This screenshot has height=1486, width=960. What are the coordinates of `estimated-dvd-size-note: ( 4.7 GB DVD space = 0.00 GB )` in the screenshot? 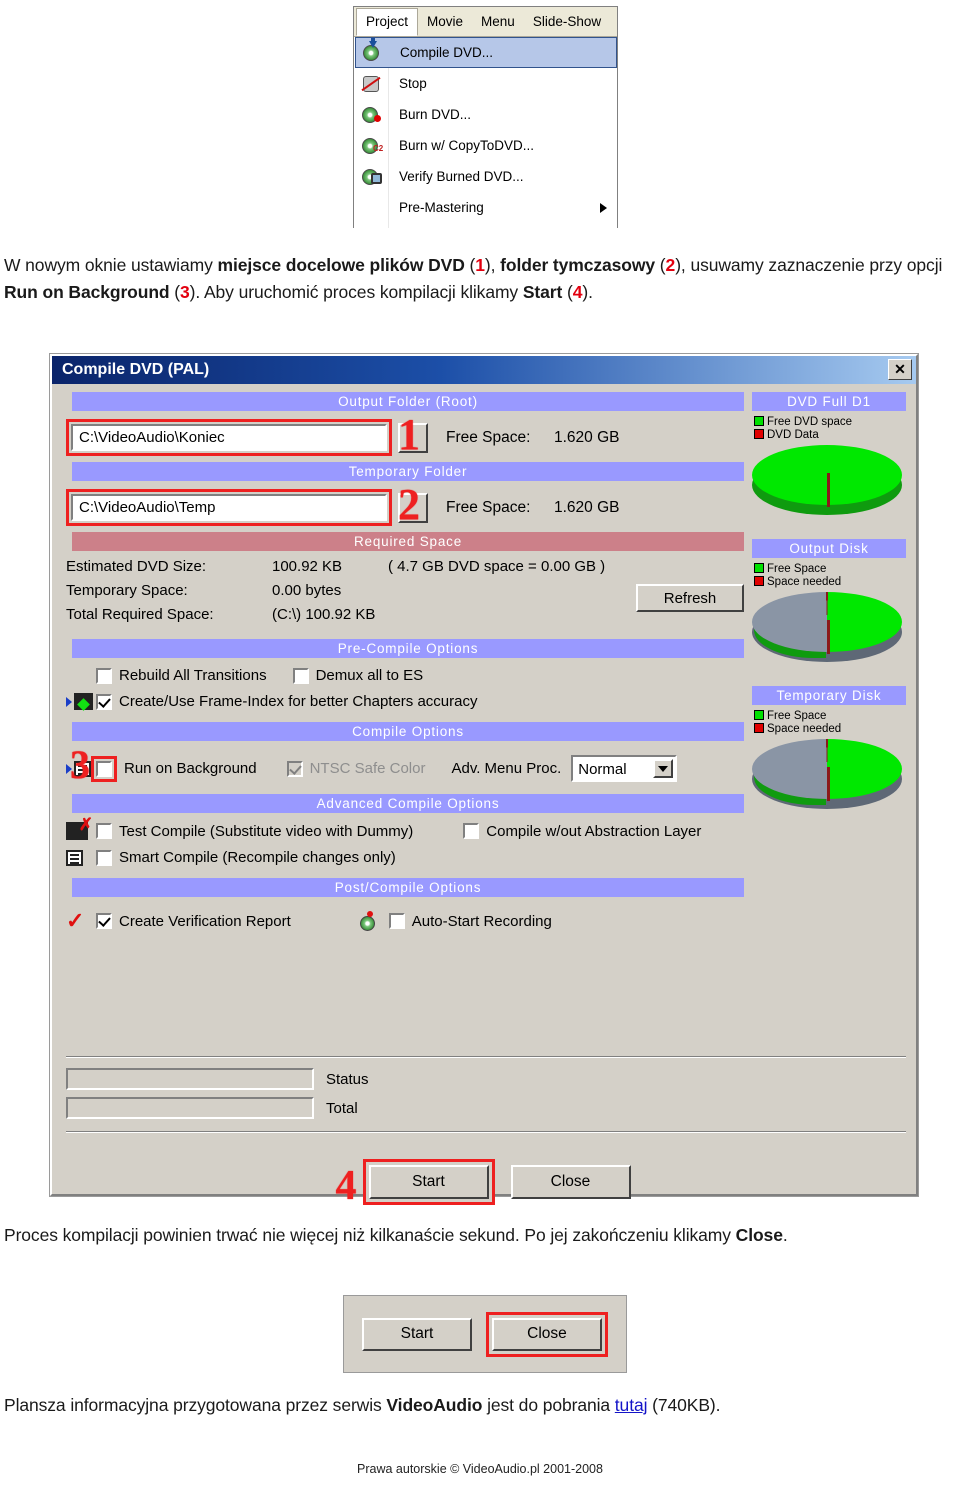 It's located at (497, 566).